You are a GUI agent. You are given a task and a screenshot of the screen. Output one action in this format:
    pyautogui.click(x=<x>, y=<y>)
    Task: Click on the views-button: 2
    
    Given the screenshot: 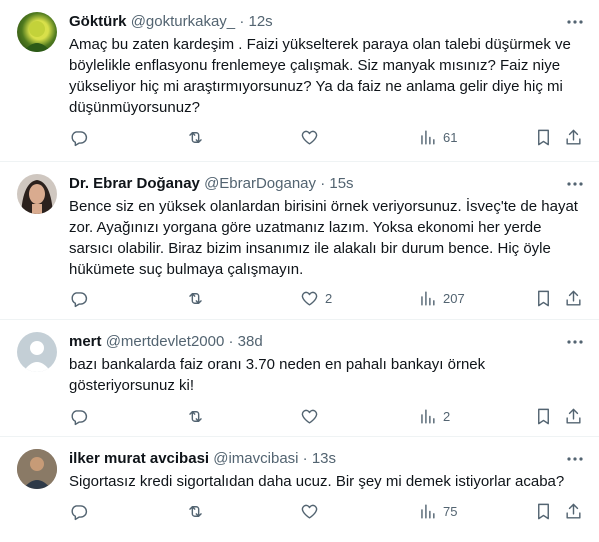 What is the action you would take?
    pyautogui.click(x=434, y=416)
    